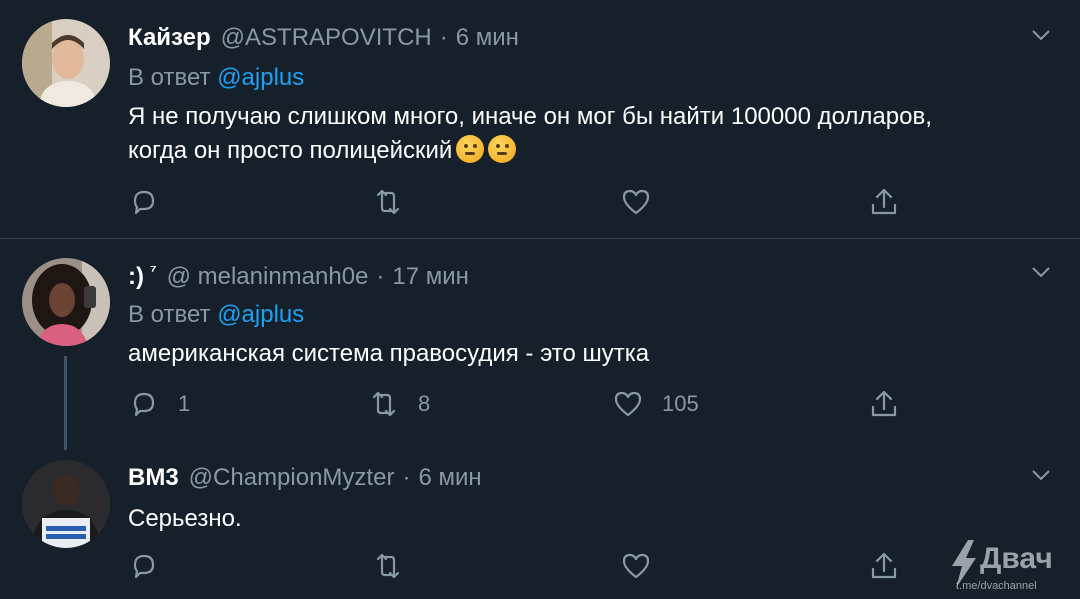 Image resolution: width=1080 pixels, height=599 pixels. What do you see at coordinates (996, 586) in the screenshot?
I see `watermark-url: t.me/dvachannel` at bounding box center [996, 586].